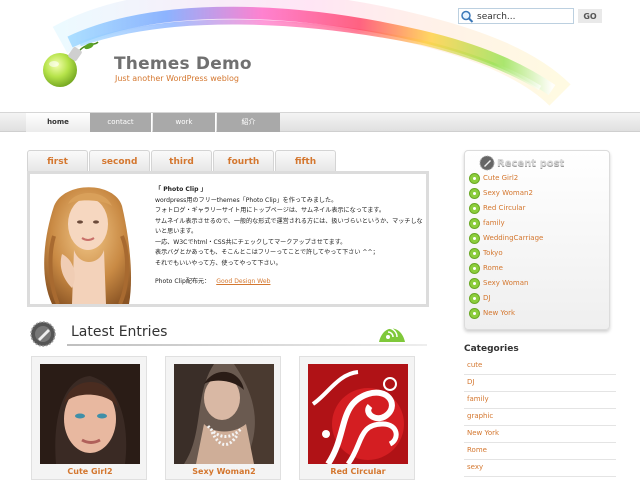 The height and width of the screenshot is (480, 640). Describe the element at coordinates (499, 313) in the screenshot. I see `recent-post-link: New York` at that location.